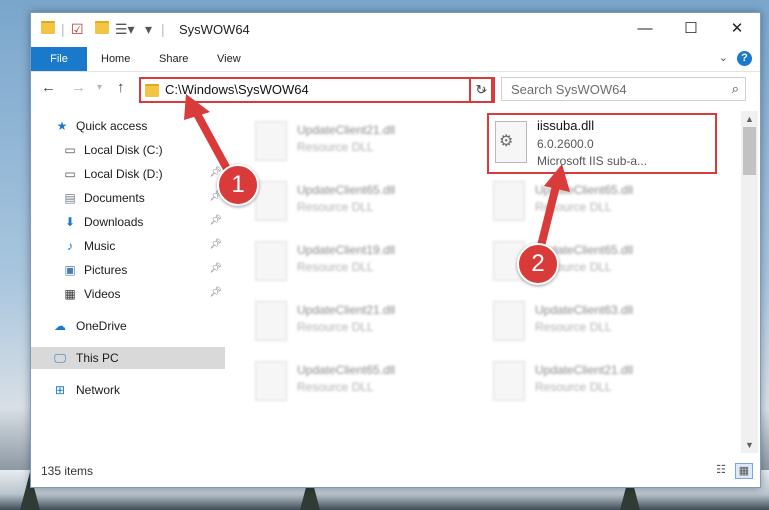  I want to click on step-2-callout: 2, so click(538, 264).